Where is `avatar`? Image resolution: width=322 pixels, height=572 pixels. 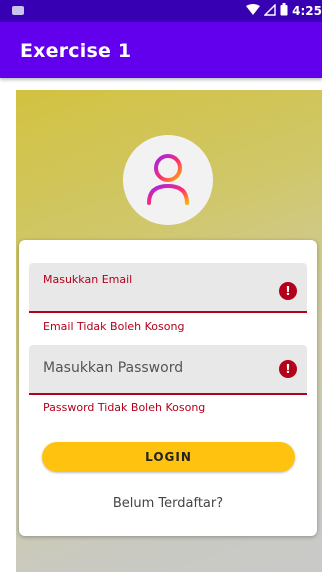 avatar is located at coordinates (168, 180).